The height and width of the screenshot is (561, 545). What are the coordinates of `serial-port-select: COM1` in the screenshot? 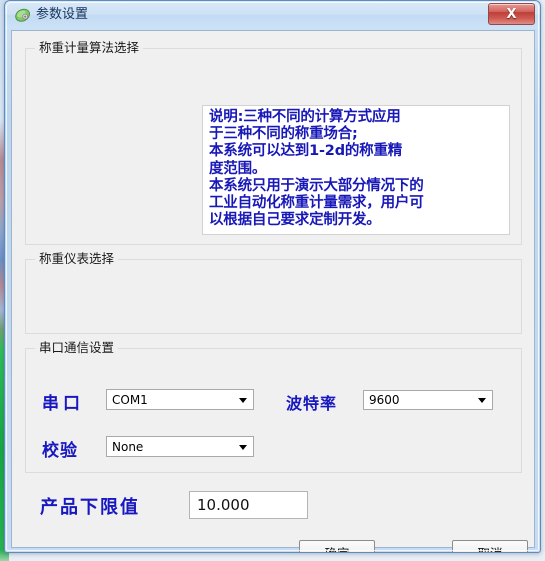 It's located at (180, 399).